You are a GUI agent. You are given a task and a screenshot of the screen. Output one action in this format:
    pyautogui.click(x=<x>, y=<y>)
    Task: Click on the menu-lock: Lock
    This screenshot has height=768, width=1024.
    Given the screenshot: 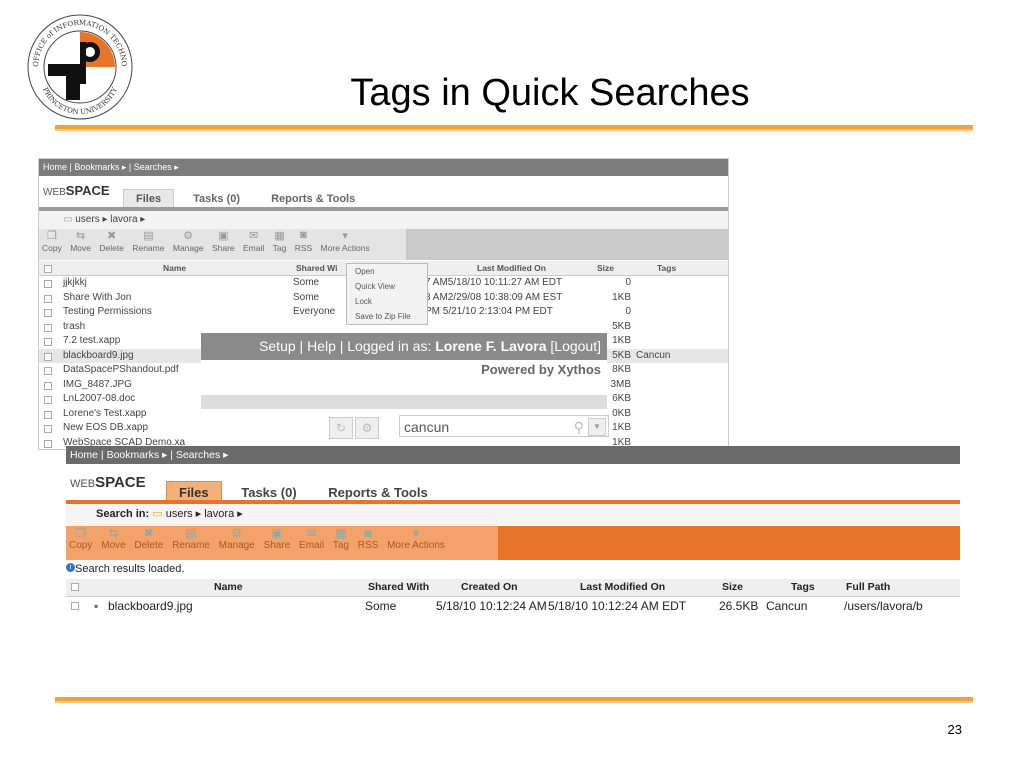 What is the action you would take?
    pyautogui.click(x=387, y=301)
    